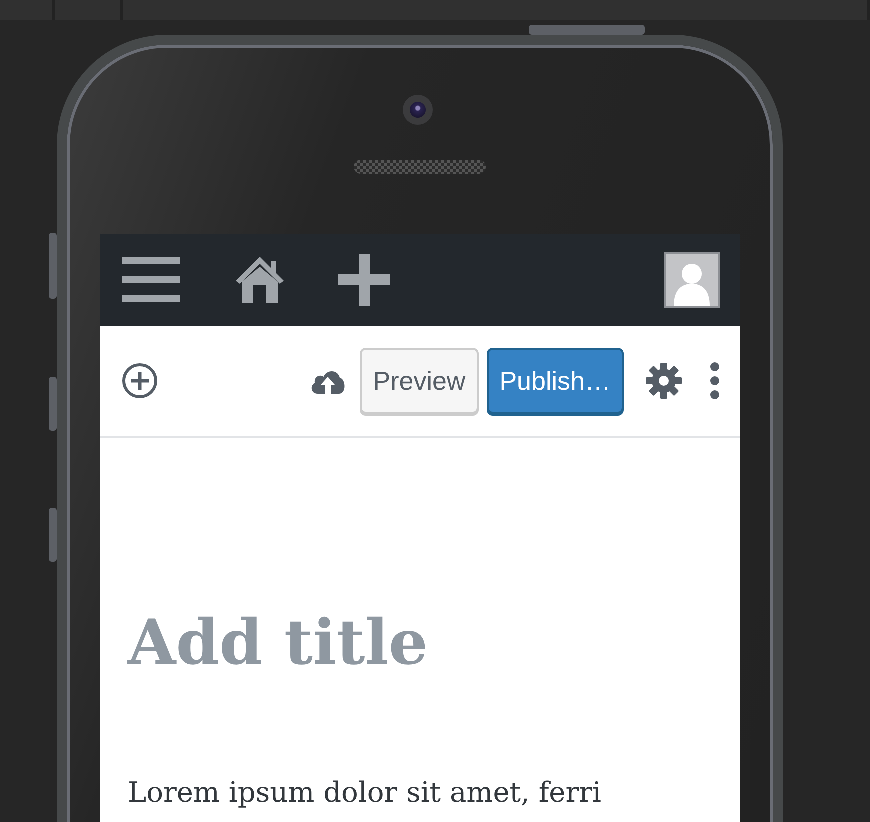 The height and width of the screenshot is (822, 870). I want to click on add-block-icon, so click(140, 381).